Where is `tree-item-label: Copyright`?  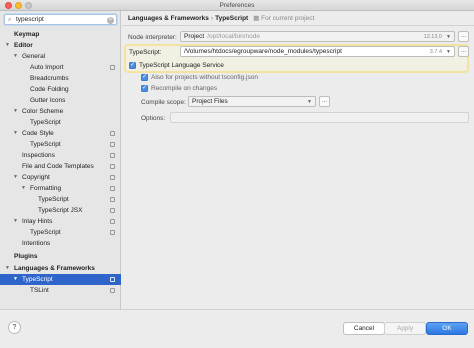
tree-item-label: Copyright is located at coordinates (36, 177).